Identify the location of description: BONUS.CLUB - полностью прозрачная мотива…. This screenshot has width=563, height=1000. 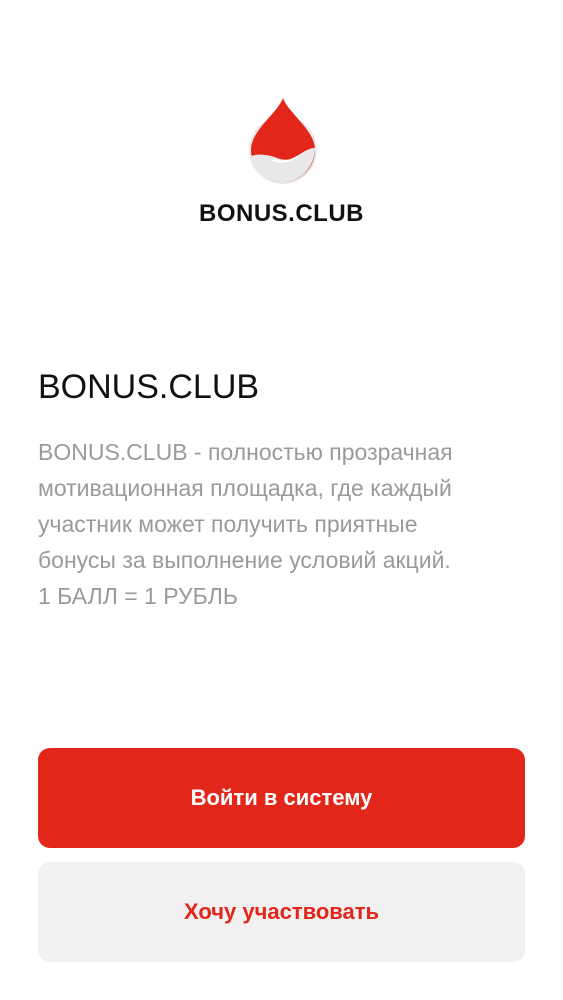
(245, 524).